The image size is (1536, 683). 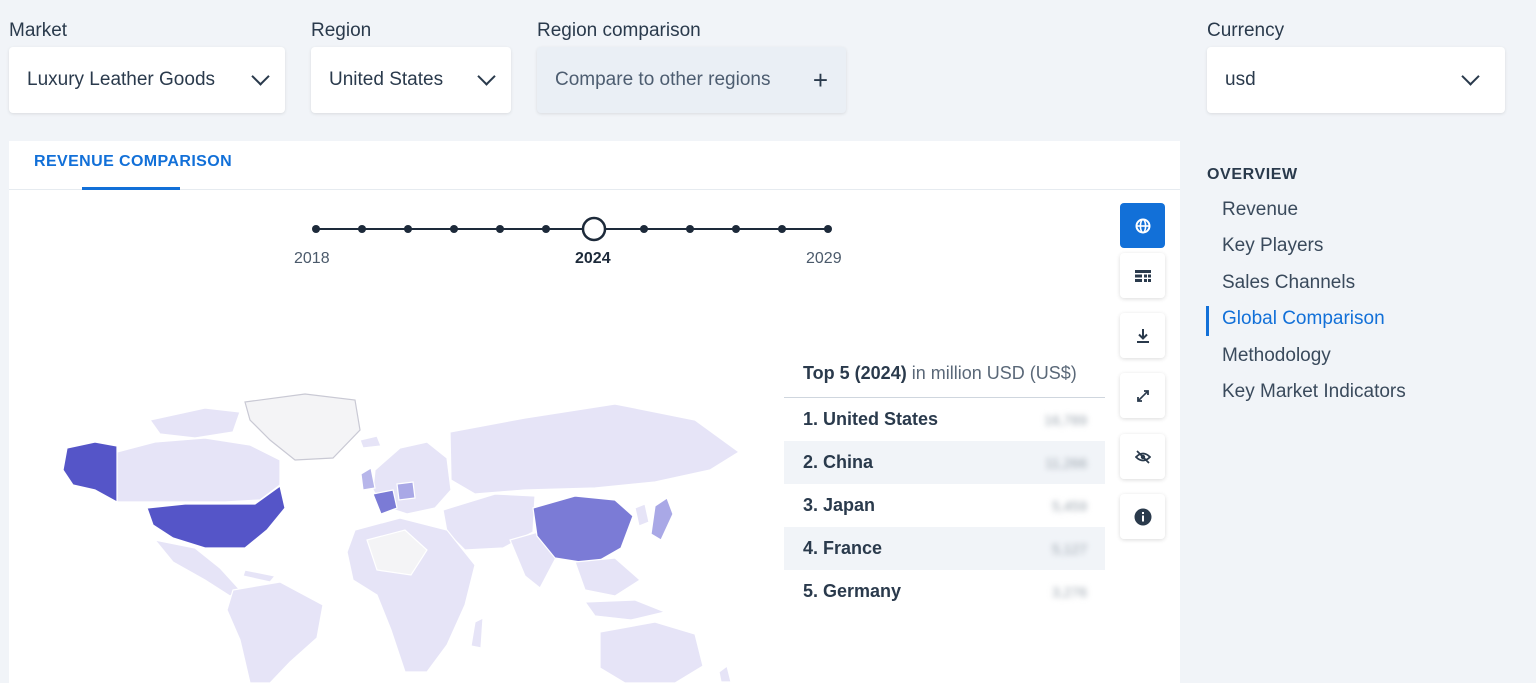 I want to click on row-label: 1. United States, so click(x=871, y=419).